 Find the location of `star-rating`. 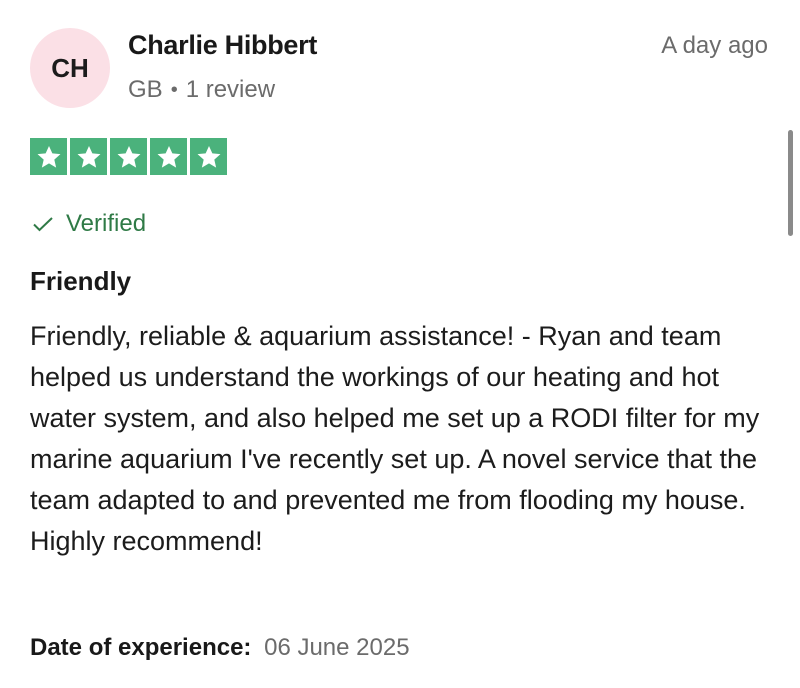

star-rating is located at coordinates (128, 156).